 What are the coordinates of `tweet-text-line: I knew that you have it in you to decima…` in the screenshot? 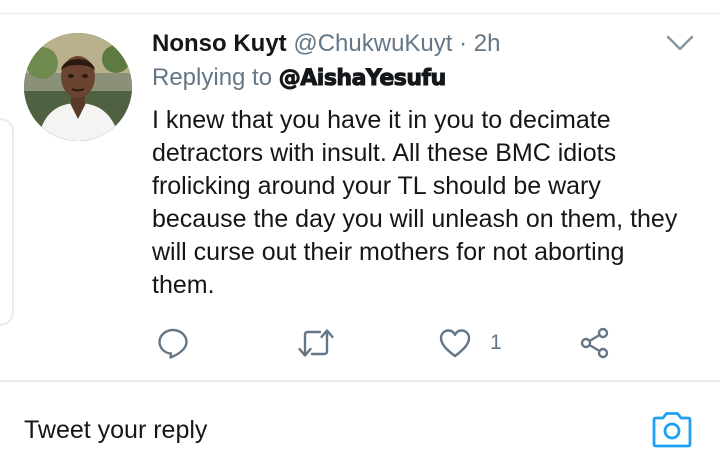 It's located at (381, 120).